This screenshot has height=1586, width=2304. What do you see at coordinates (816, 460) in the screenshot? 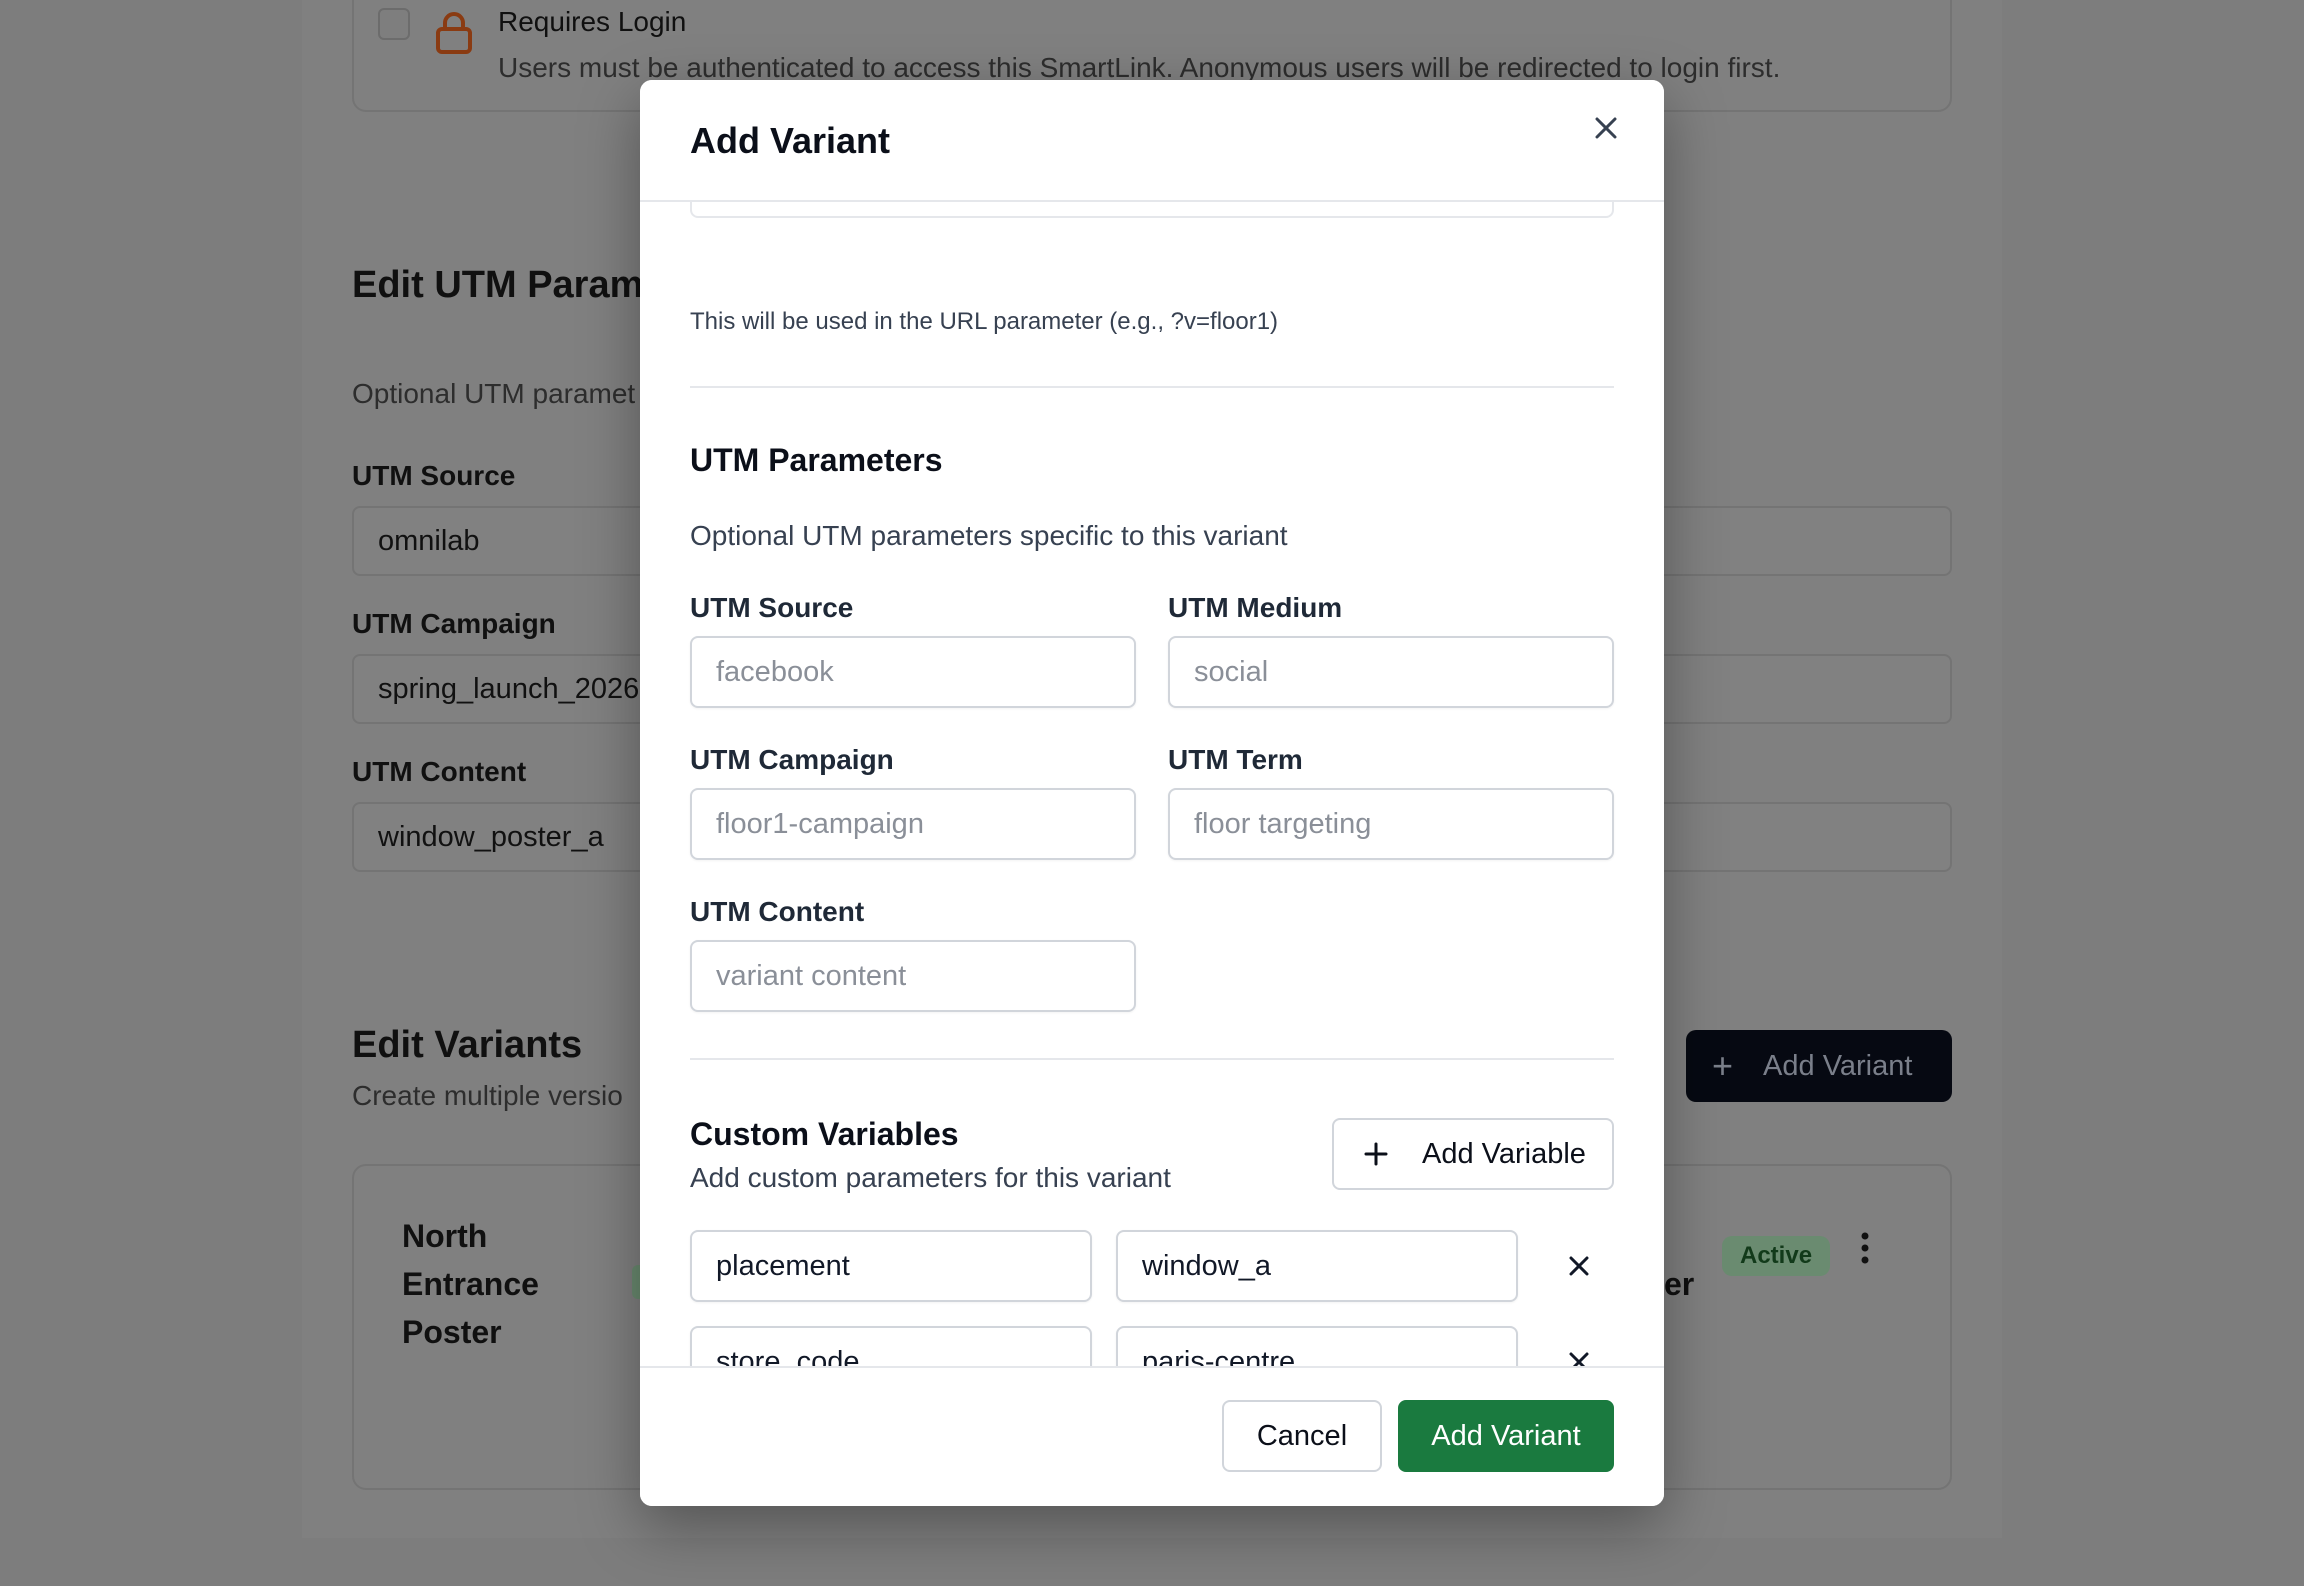
I see `utm-section-title: UTM Parameters` at bounding box center [816, 460].